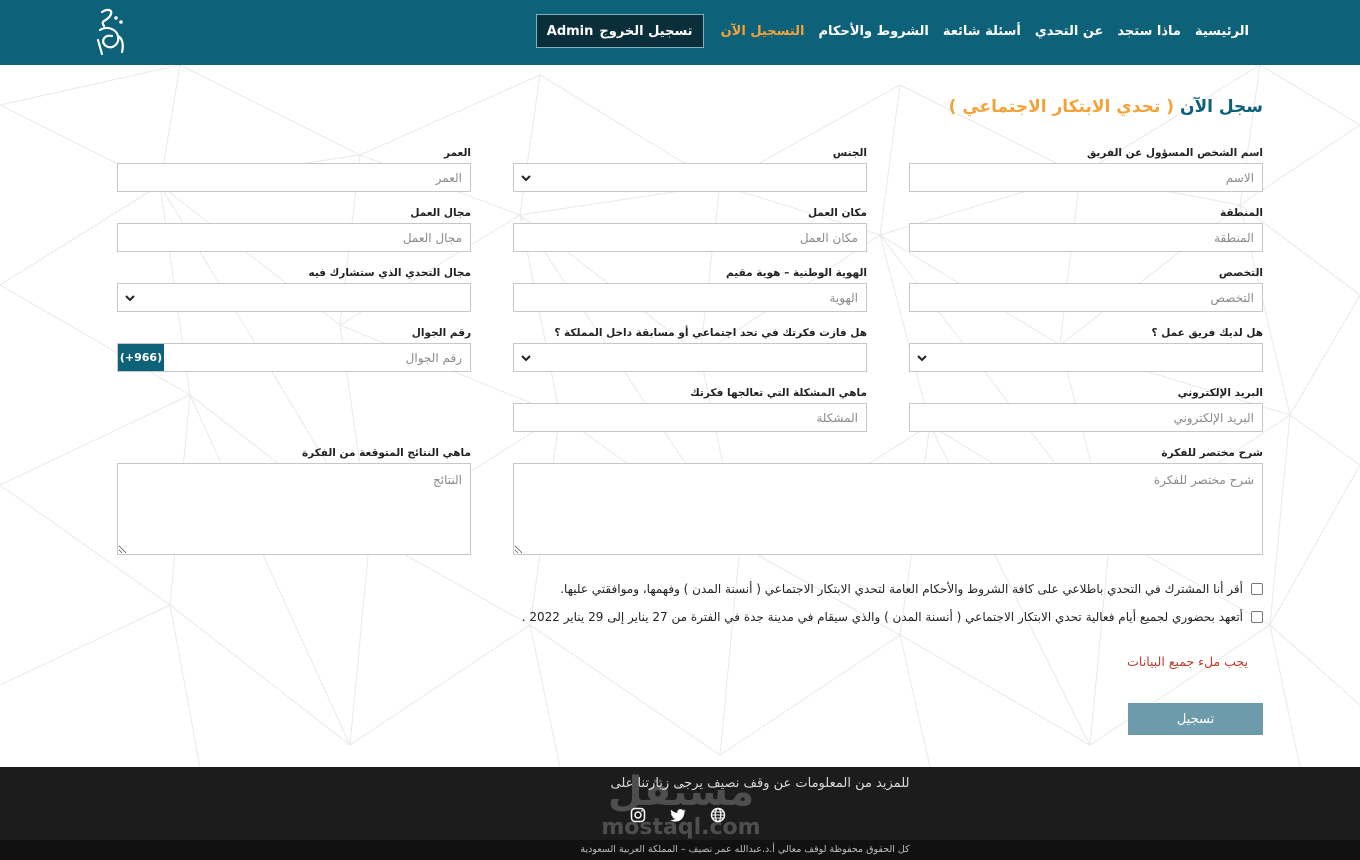 This screenshot has width=1360, height=860. I want to click on page-title: سجل الآن ( تحدي الابتكار الاجتماعي ), so click(1106, 107).